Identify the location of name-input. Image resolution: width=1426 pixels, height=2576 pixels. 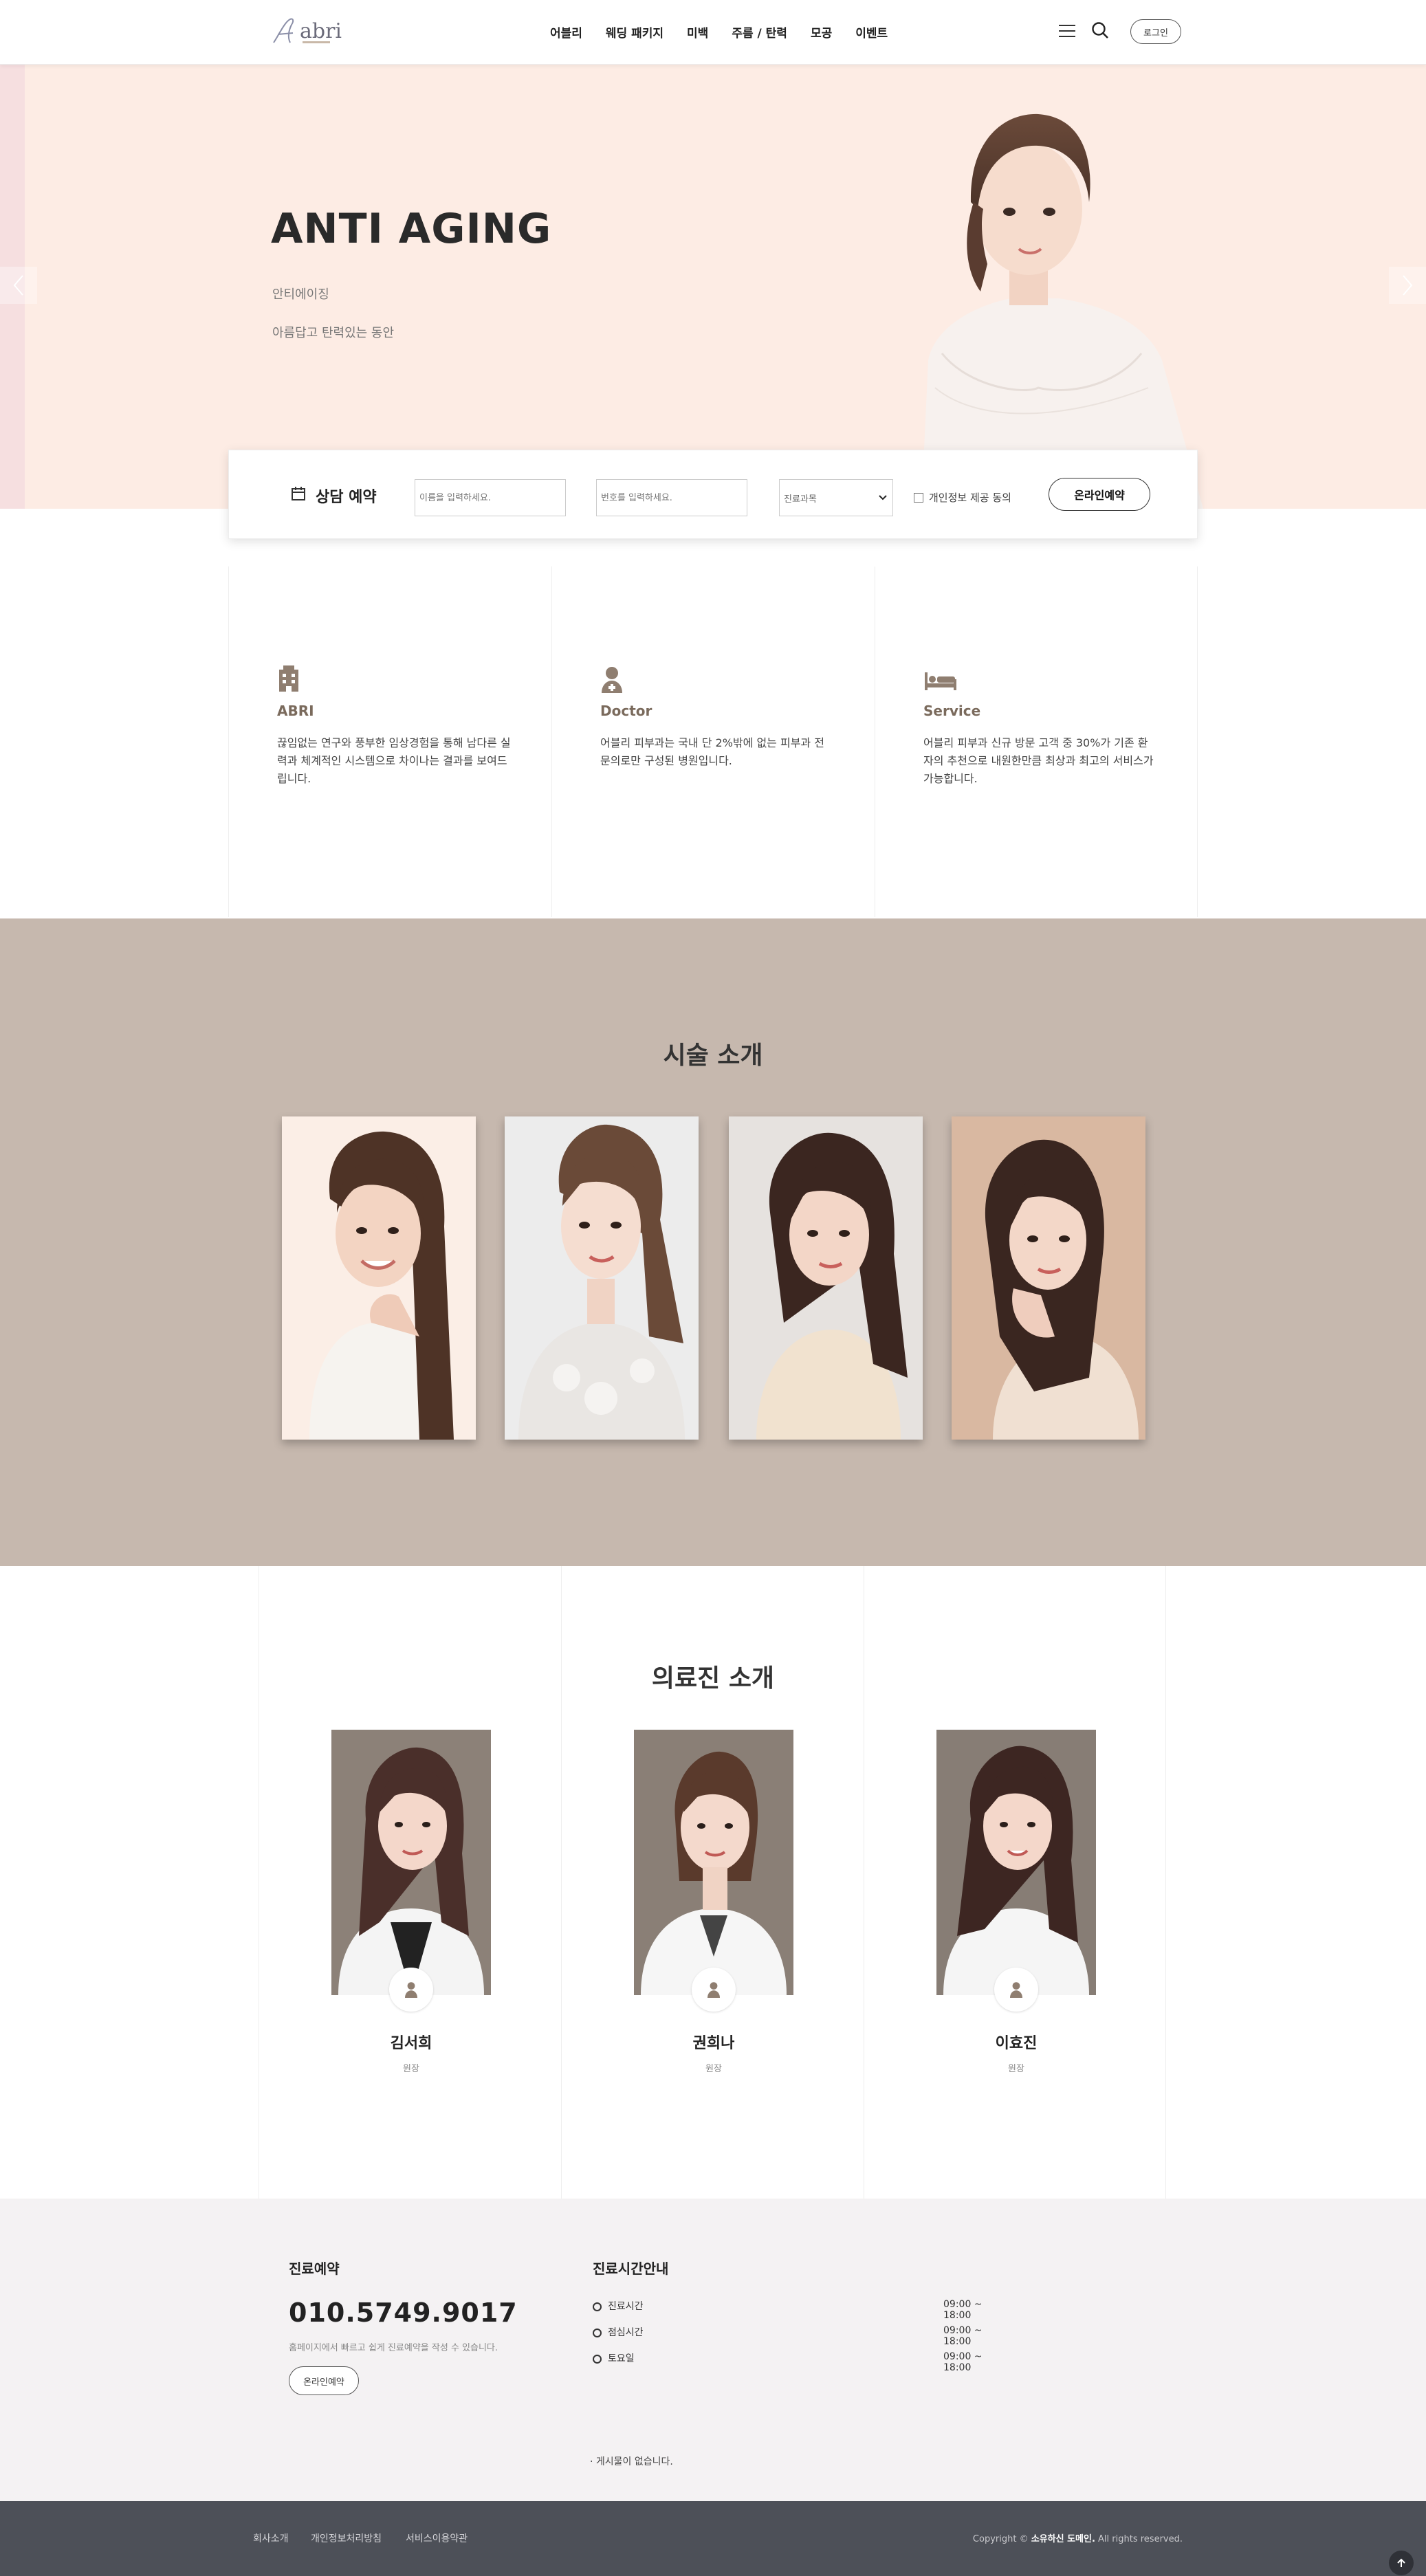
(490, 497).